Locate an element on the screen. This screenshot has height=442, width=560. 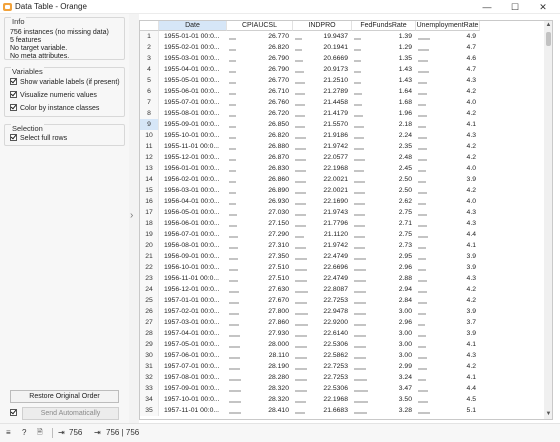
row-number: 30 is located at coordinates (149, 355).